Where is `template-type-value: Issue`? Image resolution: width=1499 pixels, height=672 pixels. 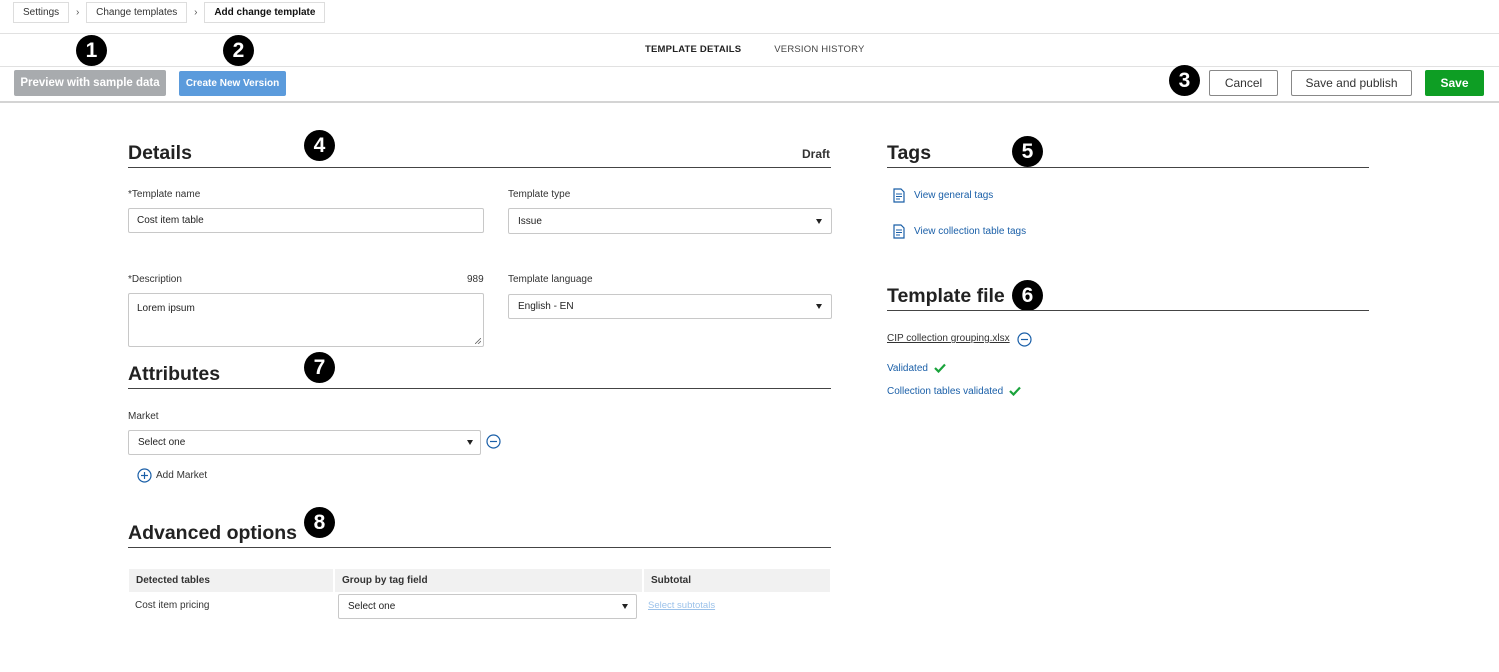
template-type-value: Issue is located at coordinates (530, 221).